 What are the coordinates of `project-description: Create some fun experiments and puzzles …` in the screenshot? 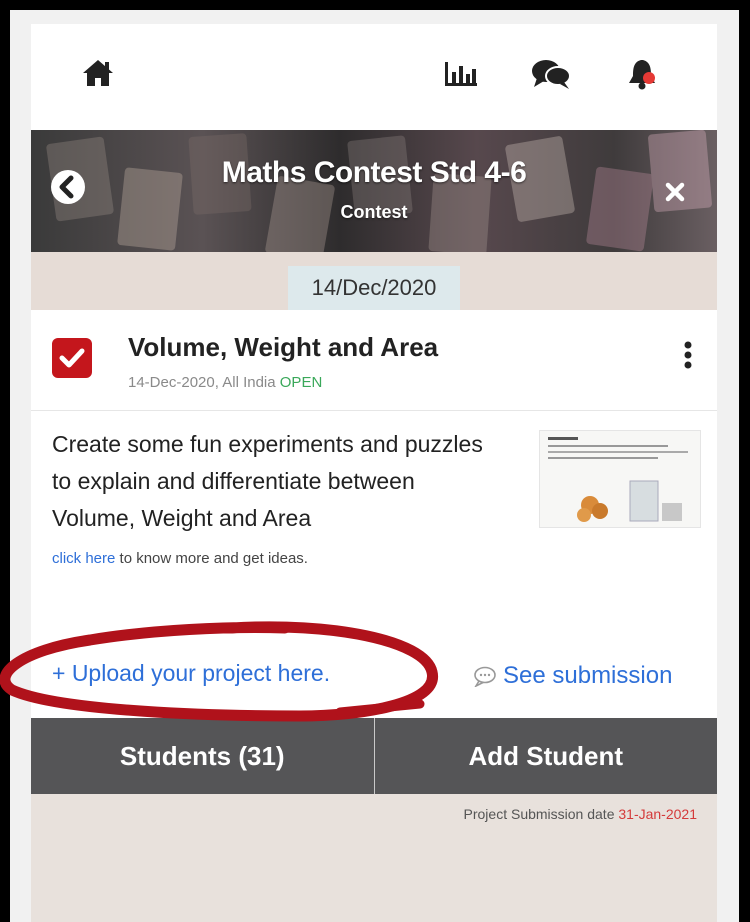 It's located at (267, 481).